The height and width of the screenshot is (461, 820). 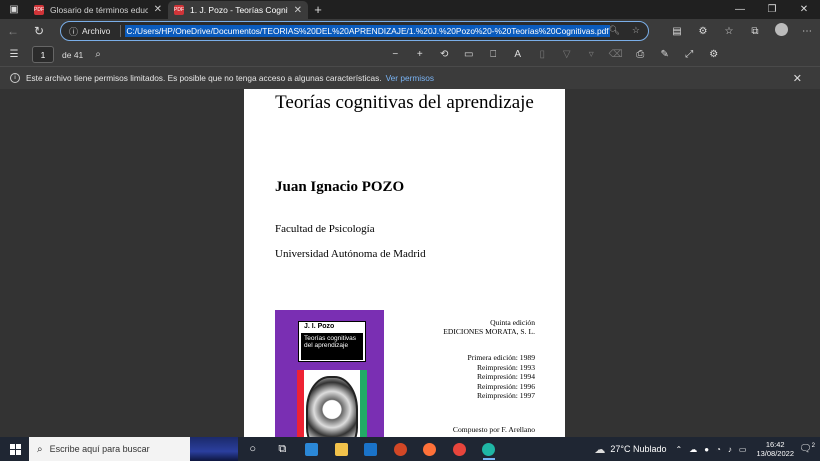 I want to click on pdf-icon: PDF, so click(x=39, y=9).